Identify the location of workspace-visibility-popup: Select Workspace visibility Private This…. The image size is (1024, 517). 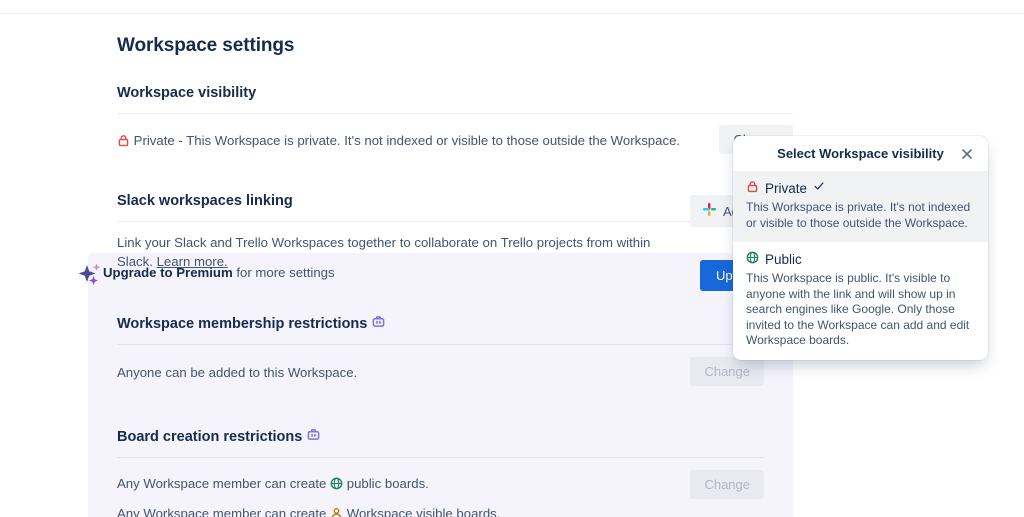
(860, 248).